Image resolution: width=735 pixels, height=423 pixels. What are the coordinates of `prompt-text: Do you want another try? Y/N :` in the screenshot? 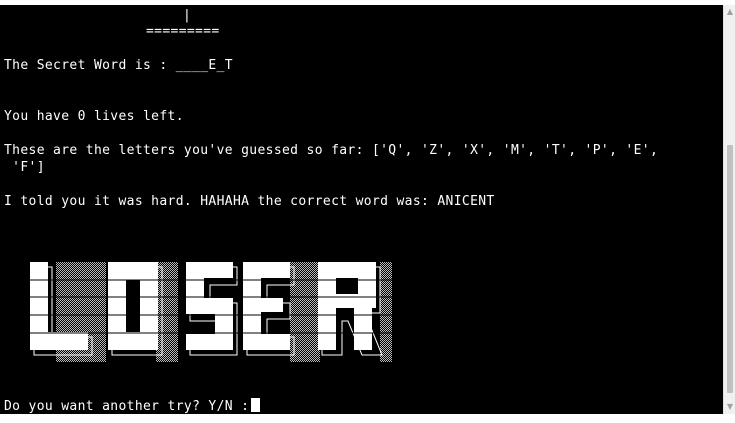 It's located at (127, 406).